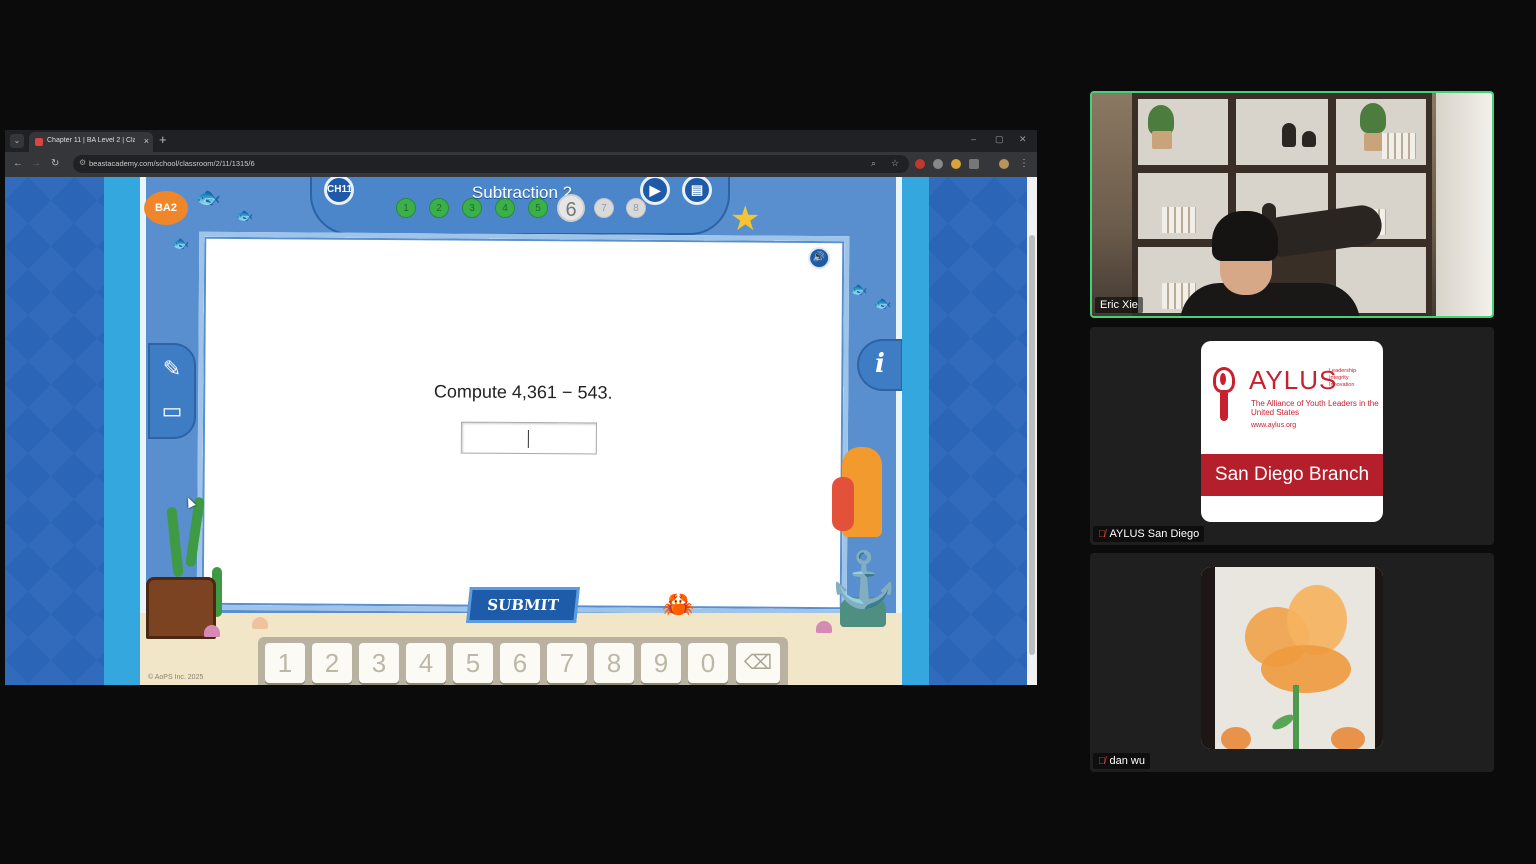 This screenshot has width=1536, height=864. I want to click on zoom-icon: ⌕, so click(873, 163).